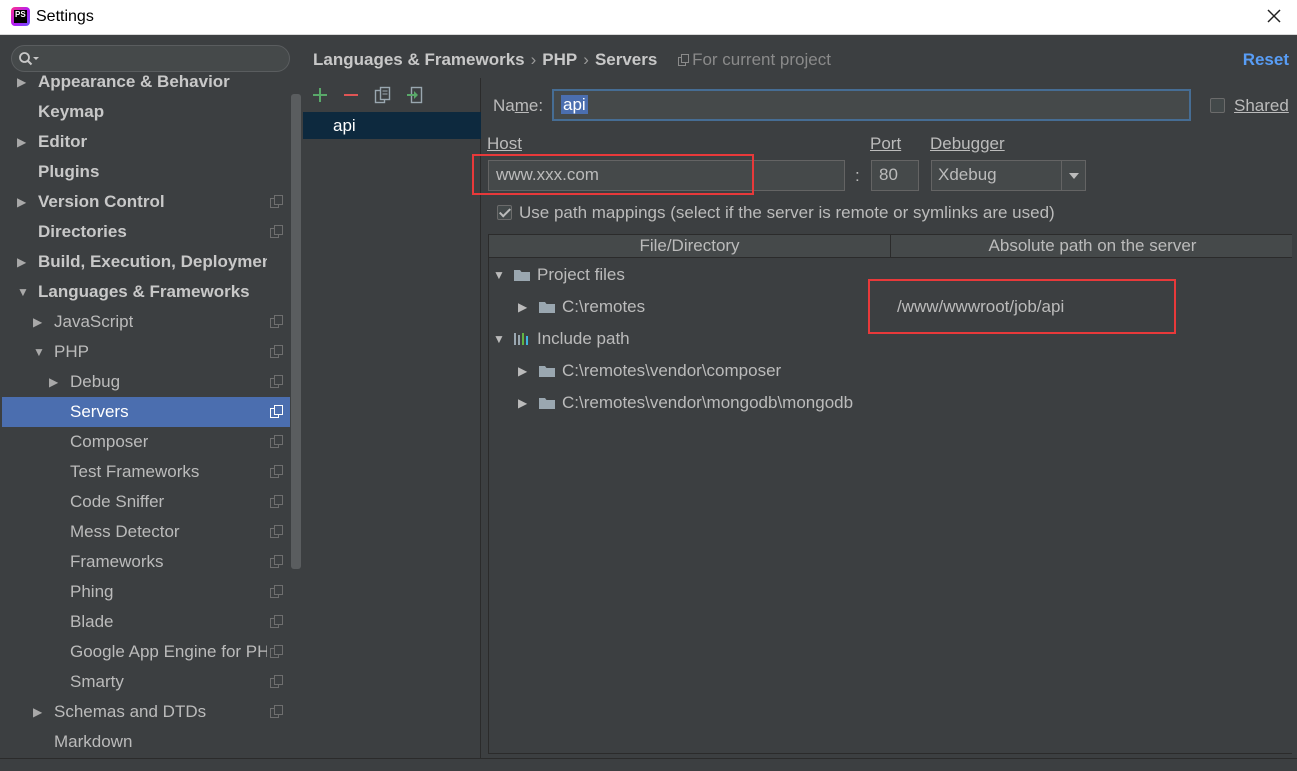 This screenshot has height=771, width=1297. What do you see at coordinates (146, 532) in the screenshot?
I see `sidebar-item: Mess Detector` at bounding box center [146, 532].